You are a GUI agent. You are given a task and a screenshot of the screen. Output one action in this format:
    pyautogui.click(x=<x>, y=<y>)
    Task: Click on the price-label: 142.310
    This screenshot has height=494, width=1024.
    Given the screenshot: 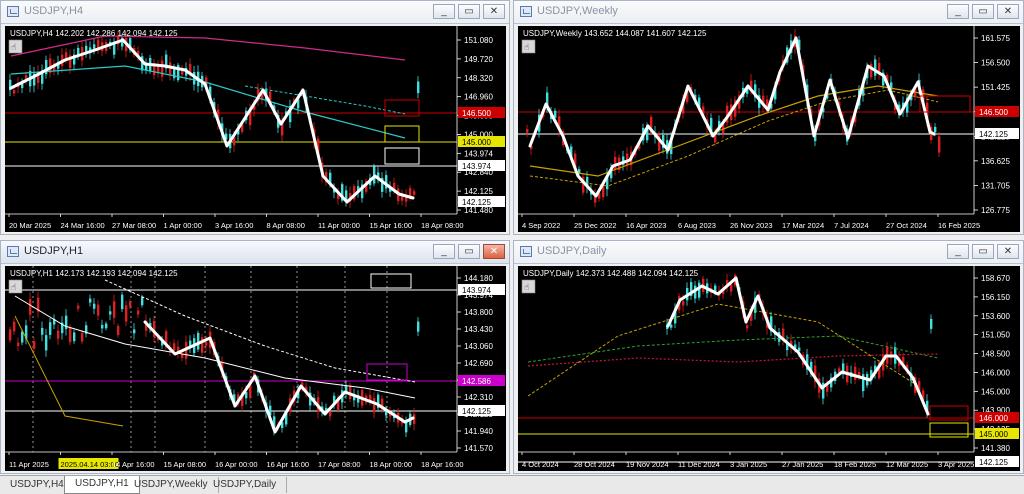 What is the action you would take?
    pyautogui.click(x=478, y=397)
    